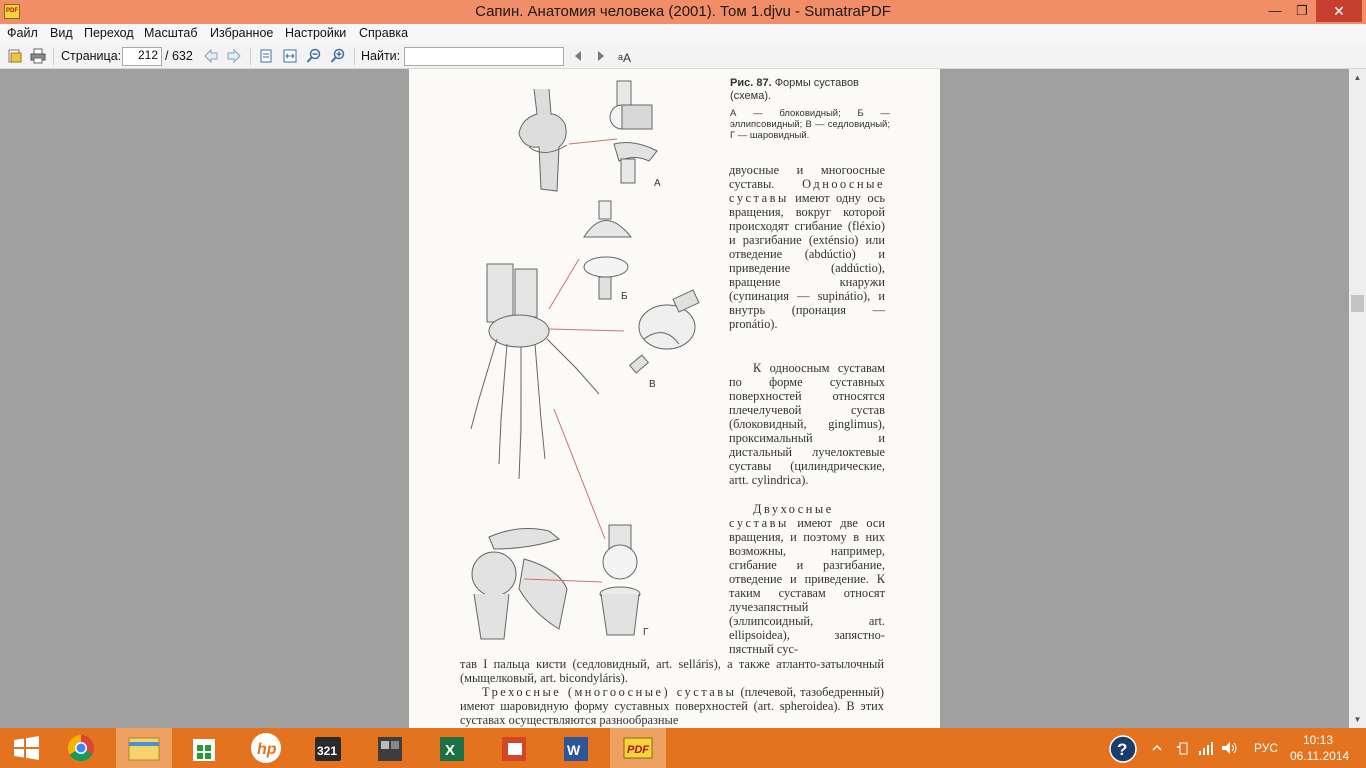 The height and width of the screenshot is (768, 1366). Describe the element at coordinates (84, 748) in the screenshot. I see `chrome-icon` at that location.